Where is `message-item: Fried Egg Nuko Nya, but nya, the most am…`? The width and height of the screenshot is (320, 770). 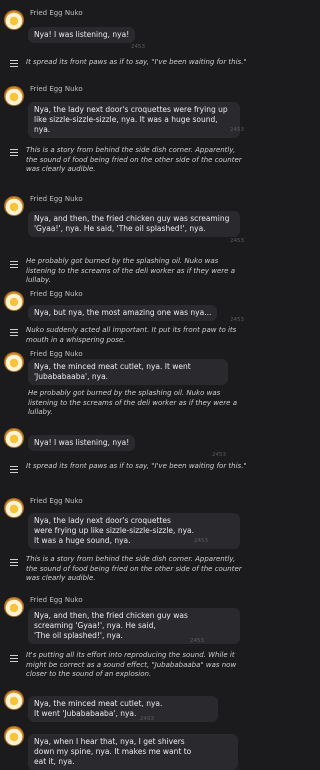
message-item: Fried Egg Nuko Nya, but nya, the most am… is located at coordinates (128, 306).